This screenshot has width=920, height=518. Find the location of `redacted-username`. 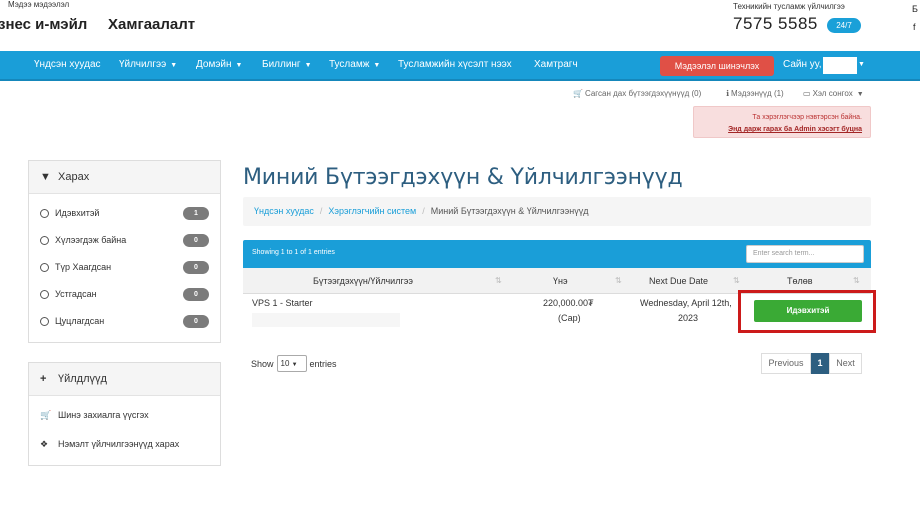

redacted-username is located at coordinates (840, 65).